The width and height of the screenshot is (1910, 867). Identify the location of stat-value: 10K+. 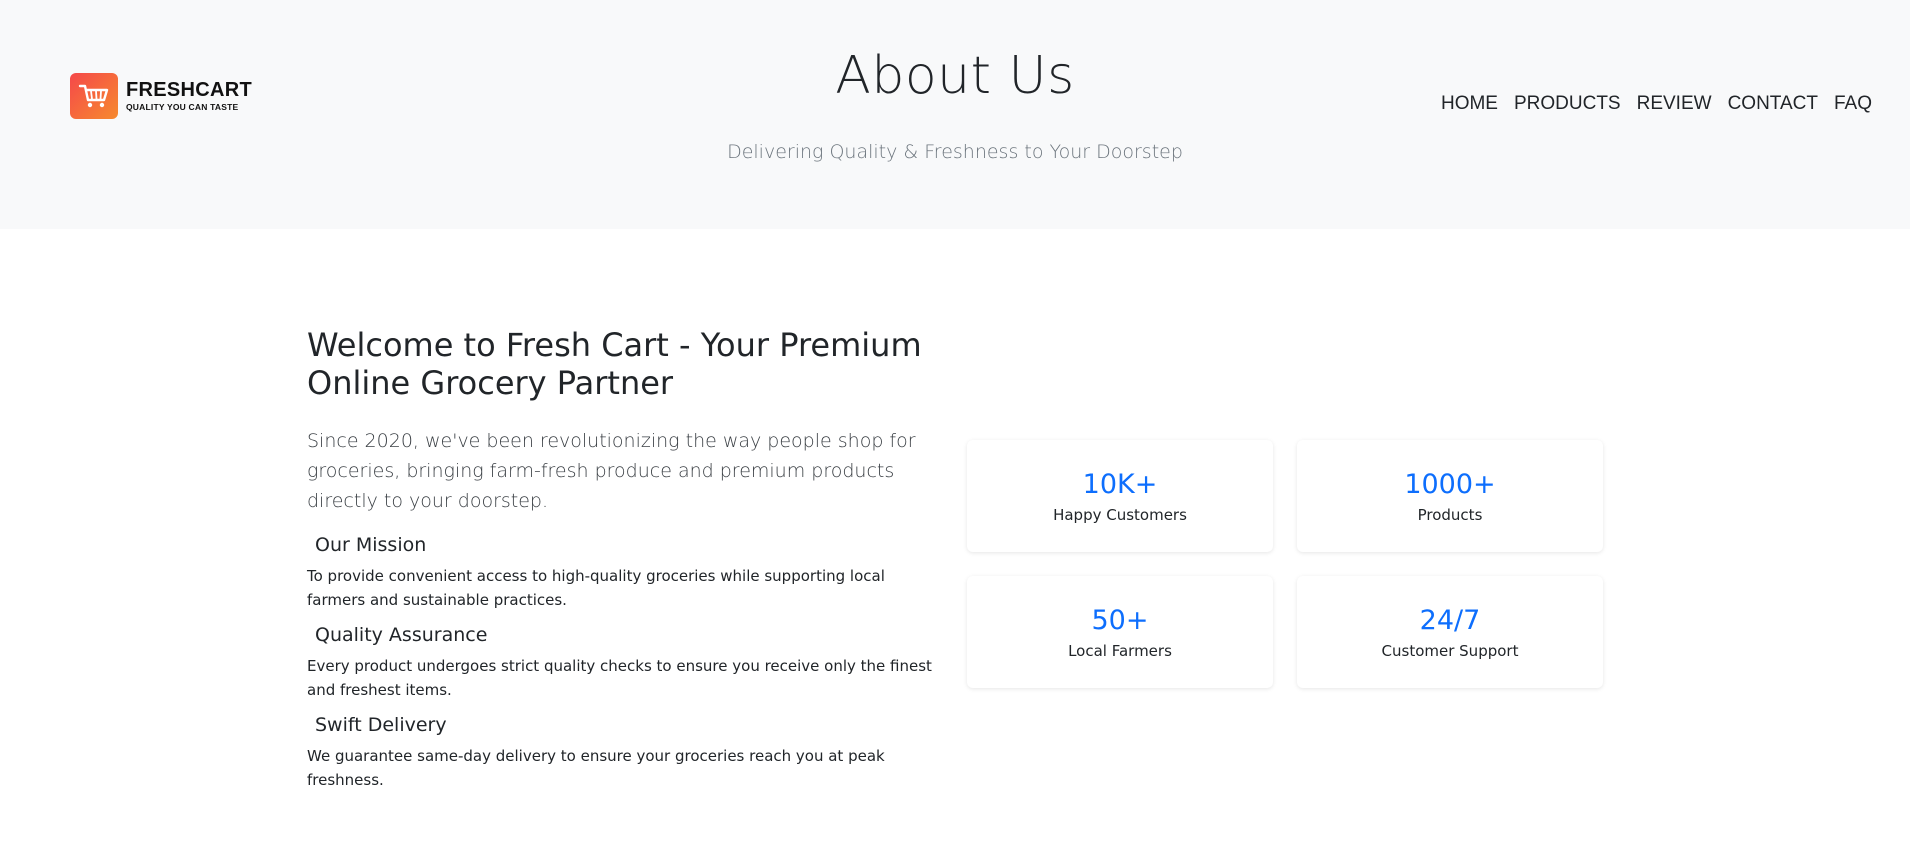
(1120, 484).